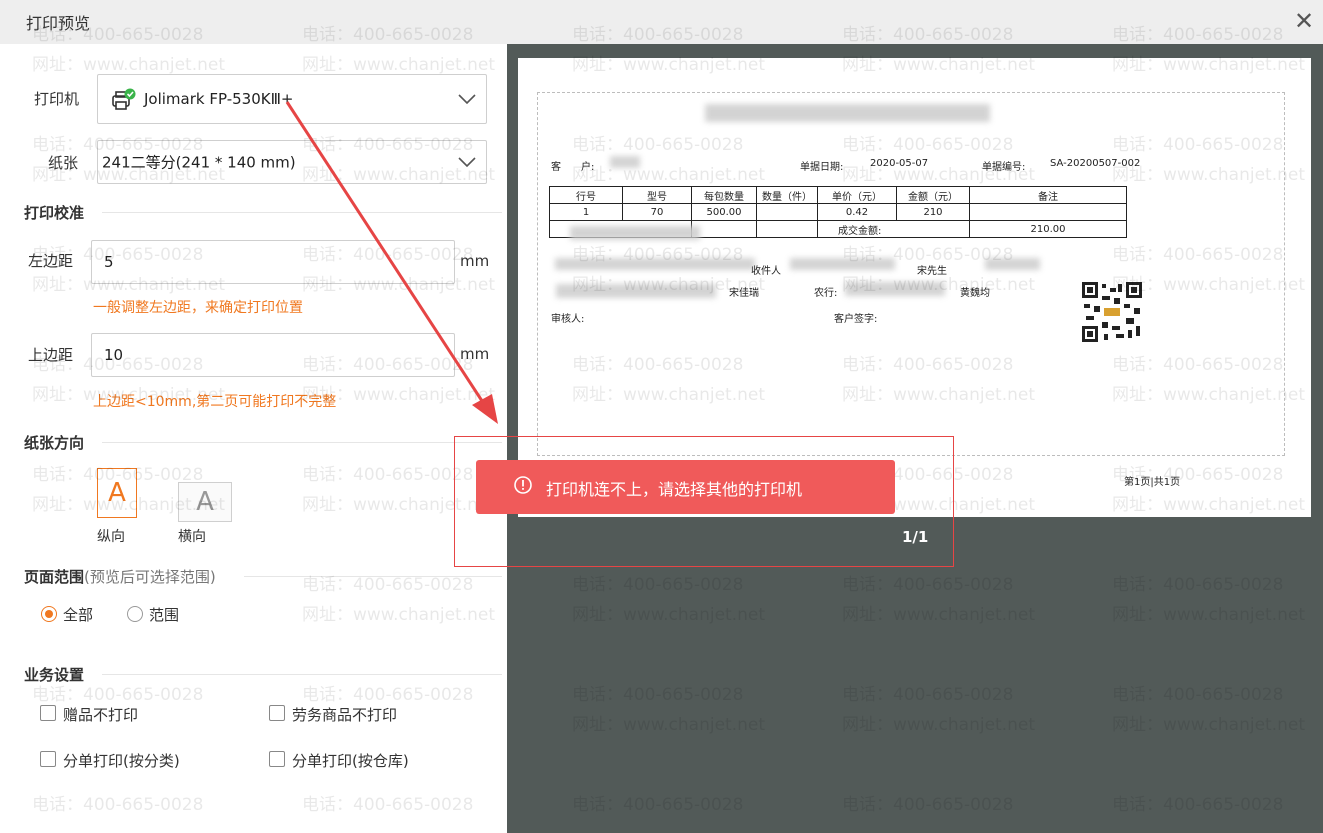  What do you see at coordinates (475, 261) in the screenshot?
I see `left-margin-unit: mm` at bounding box center [475, 261].